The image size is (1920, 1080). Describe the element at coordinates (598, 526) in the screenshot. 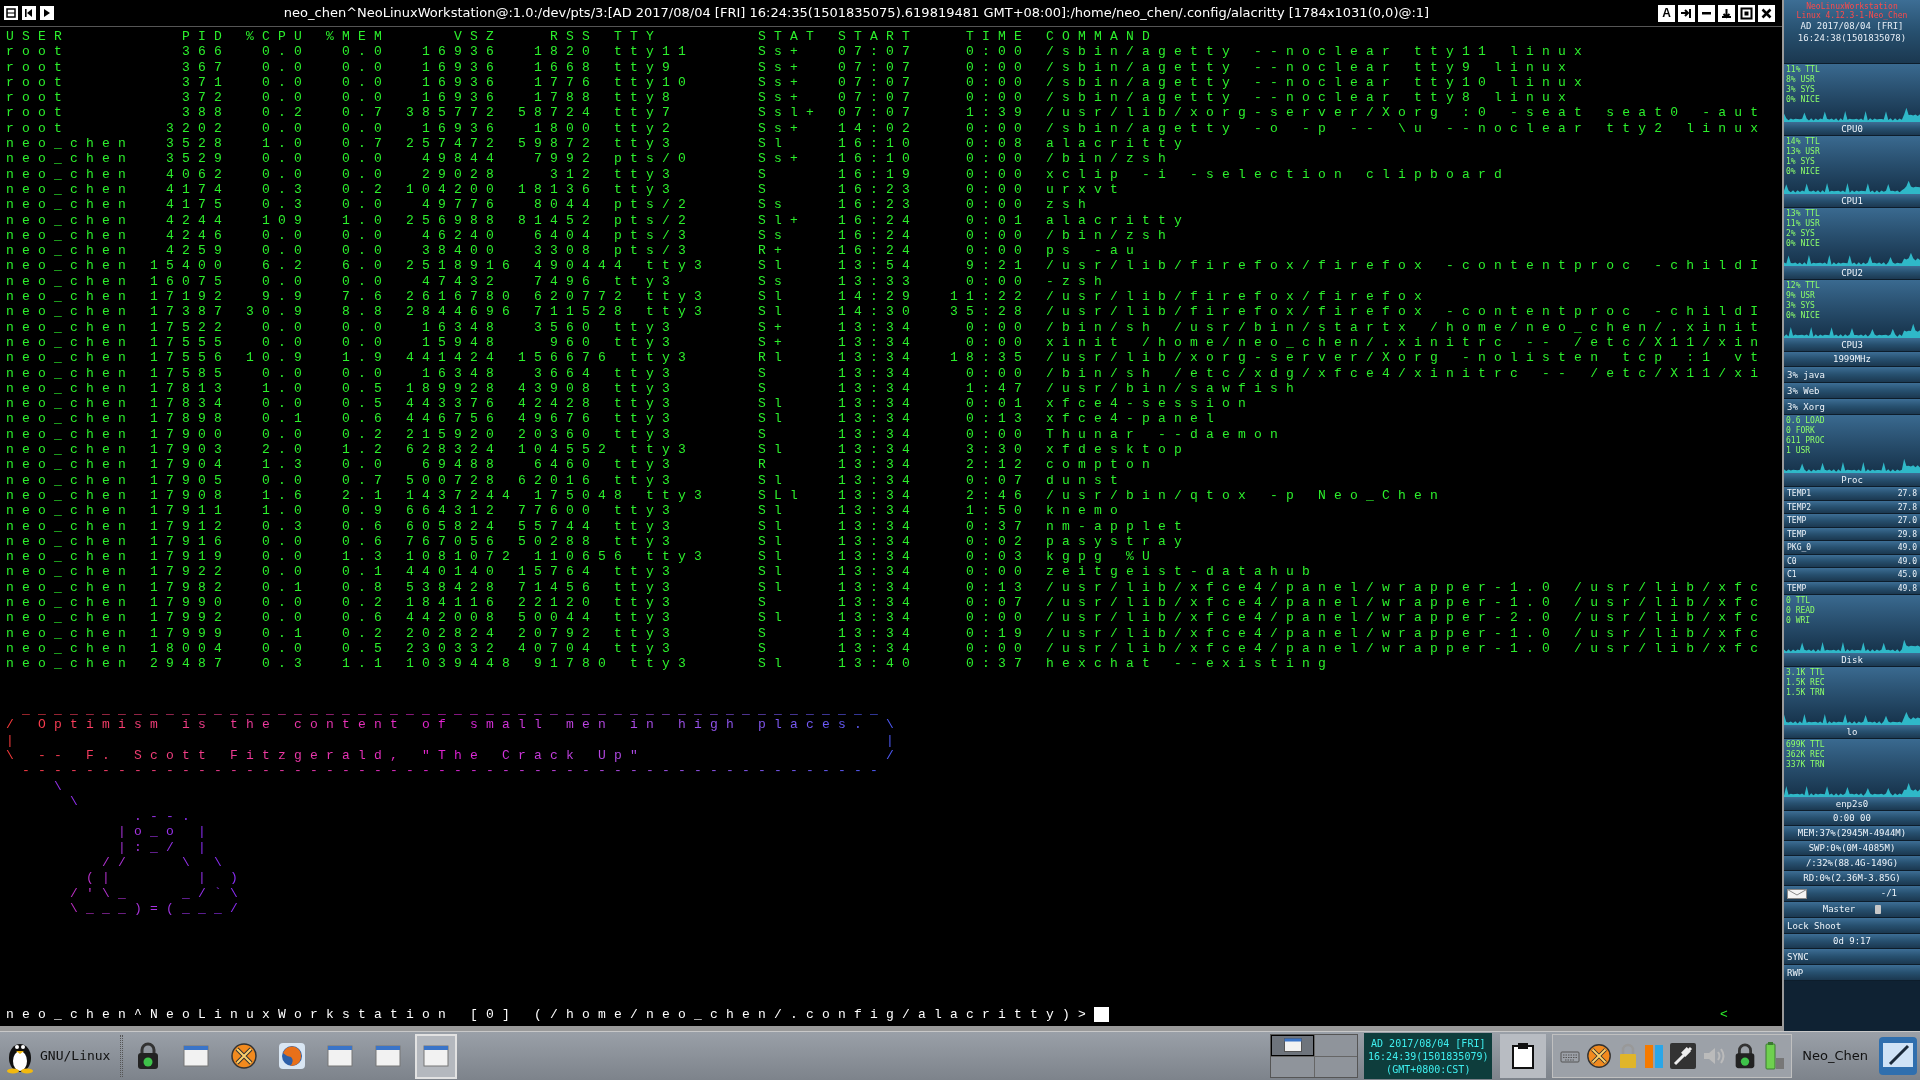

I see `terminal-line: neo_chen 17912 0.3 0.6 605824 55744 tty3 Sl 13:34 0:37 nm-applet` at that location.